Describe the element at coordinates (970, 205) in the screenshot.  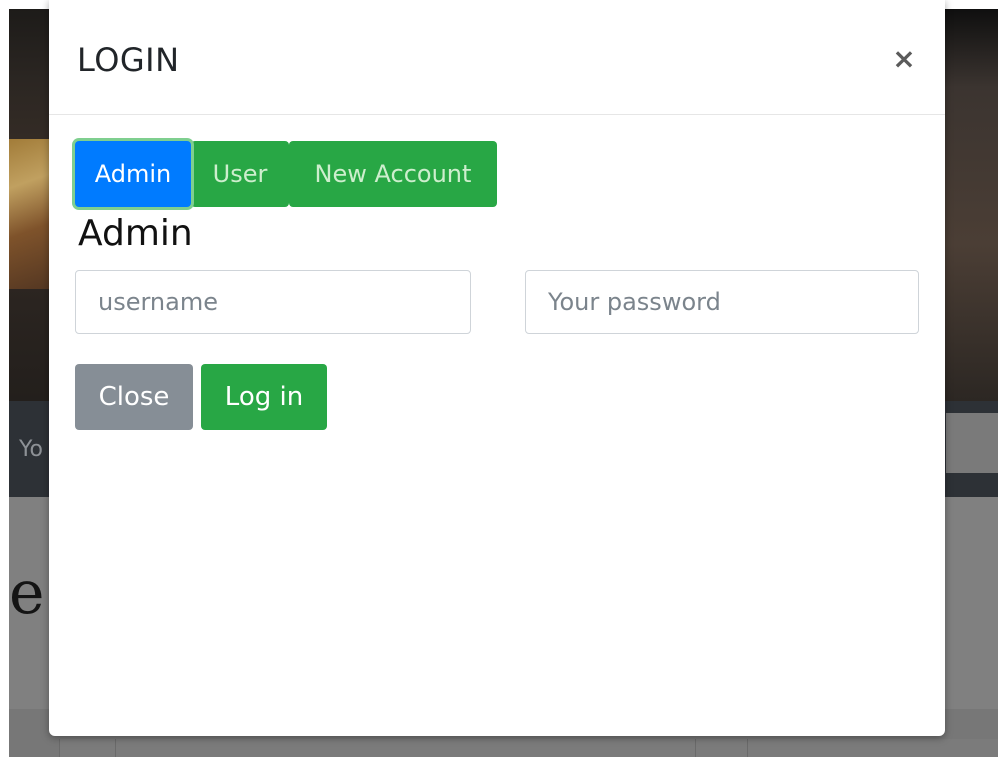
I see `hero-right-edge` at that location.